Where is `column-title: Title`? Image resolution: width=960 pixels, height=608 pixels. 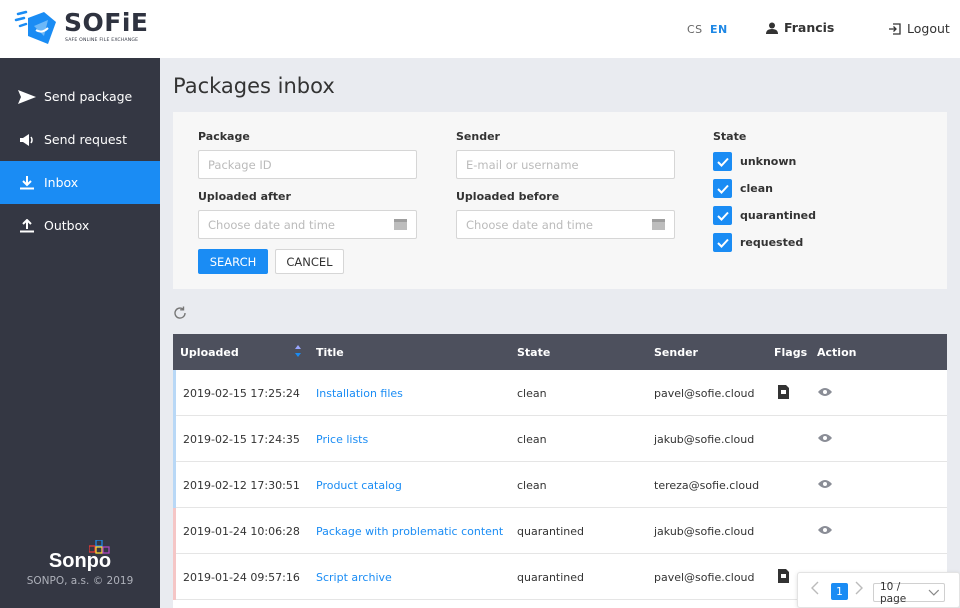
column-title: Title is located at coordinates (330, 352).